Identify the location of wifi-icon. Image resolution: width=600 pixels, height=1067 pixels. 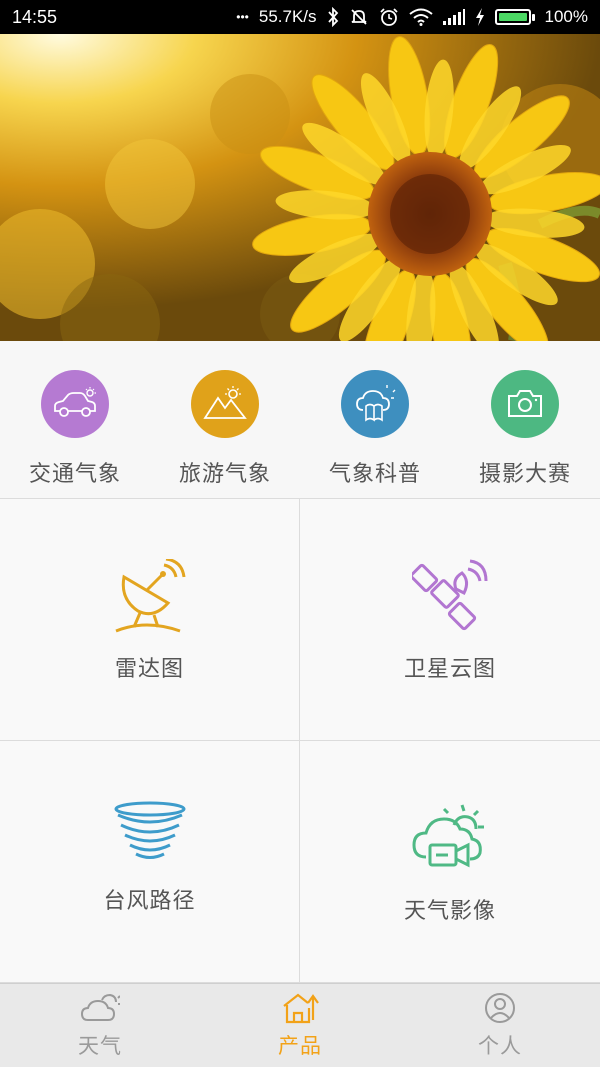
(420, 17).